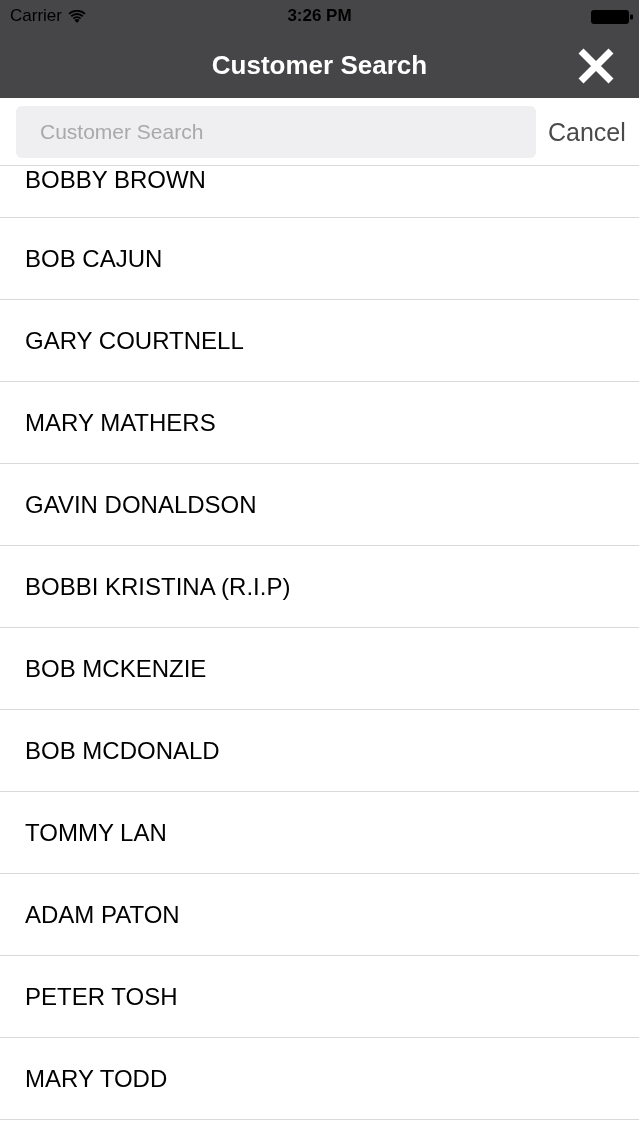  What do you see at coordinates (319, 423) in the screenshot?
I see `customer-row: MARY MATHERS` at bounding box center [319, 423].